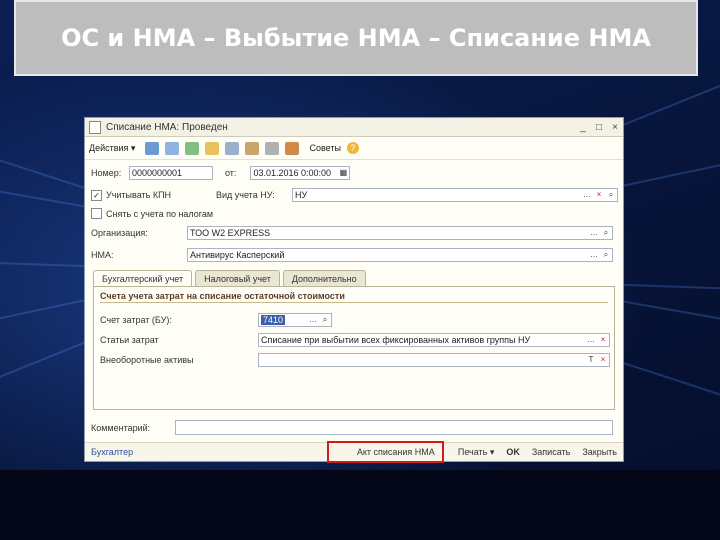 The width and height of the screenshot is (720, 540). I want to click on tab-additional: Дополнительно, so click(324, 278).